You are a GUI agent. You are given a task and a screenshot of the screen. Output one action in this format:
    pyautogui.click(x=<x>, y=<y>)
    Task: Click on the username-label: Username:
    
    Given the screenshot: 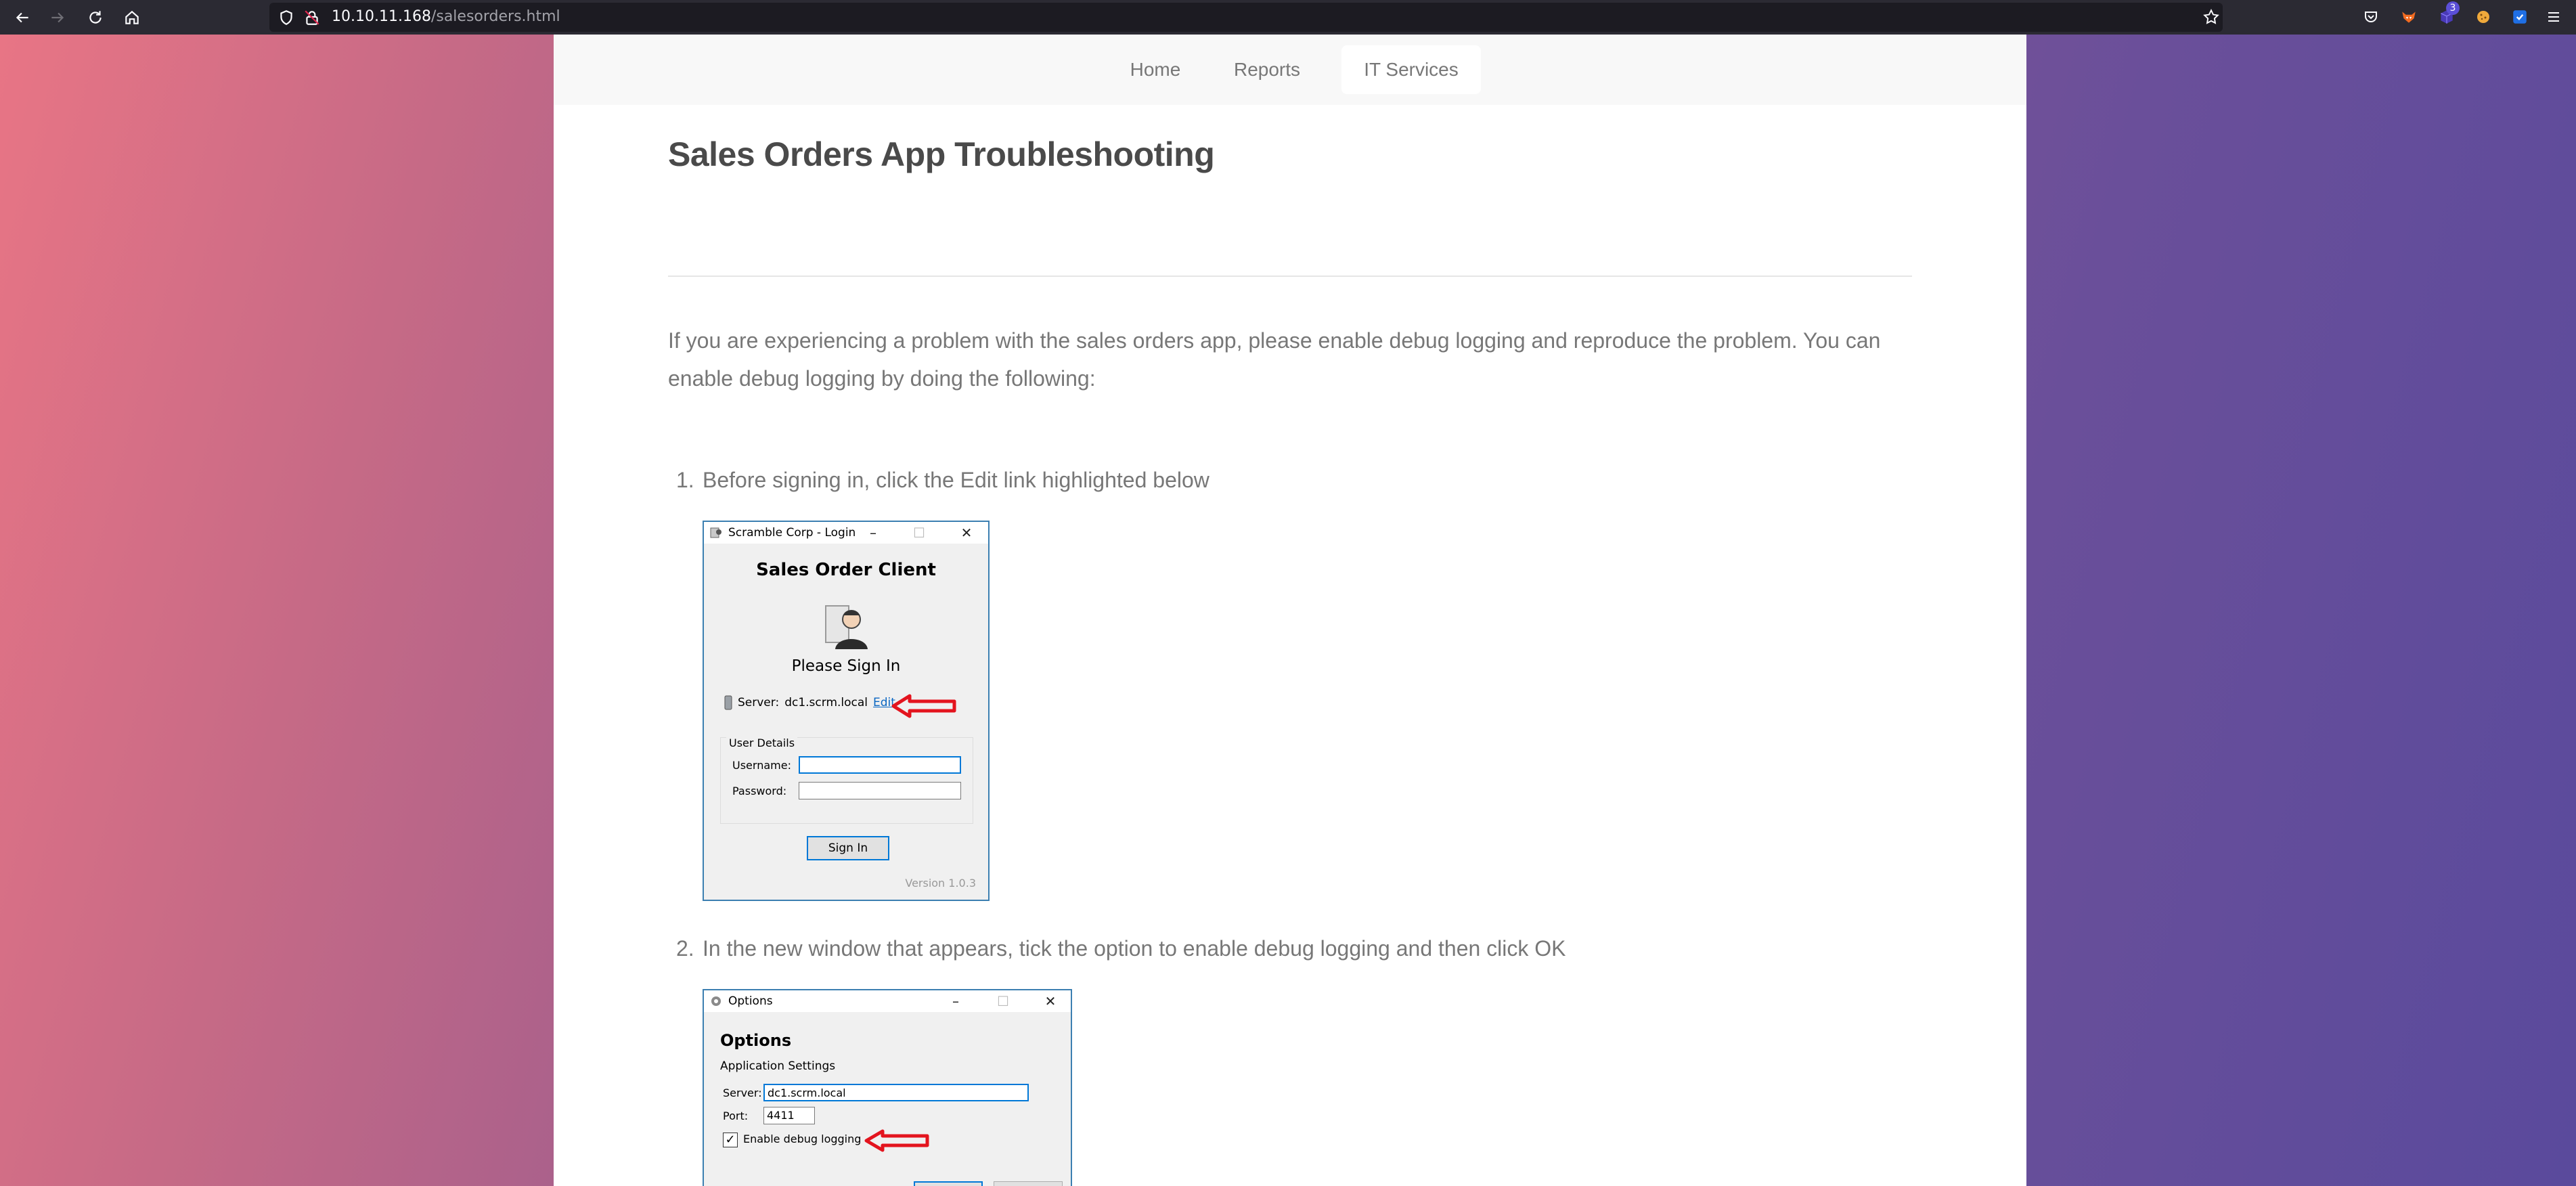 What is the action you would take?
    pyautogui.click(x=761, y=766)
    